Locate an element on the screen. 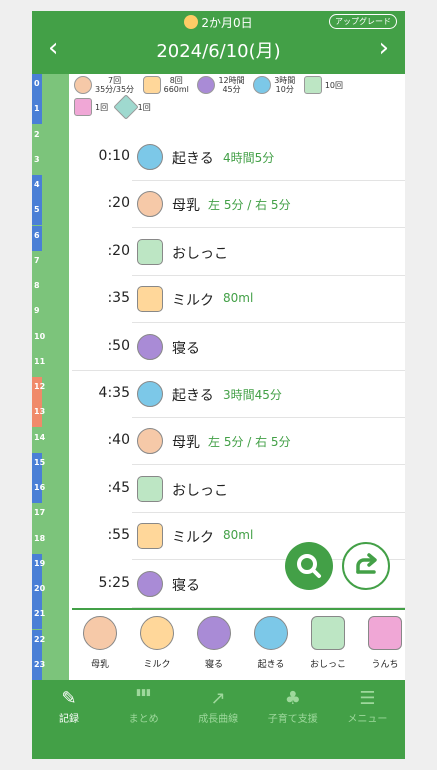 Image resolution: width=437 pixels, height=770 pixels. rail-hour-label: 9 is located at coordinates (37, 311).